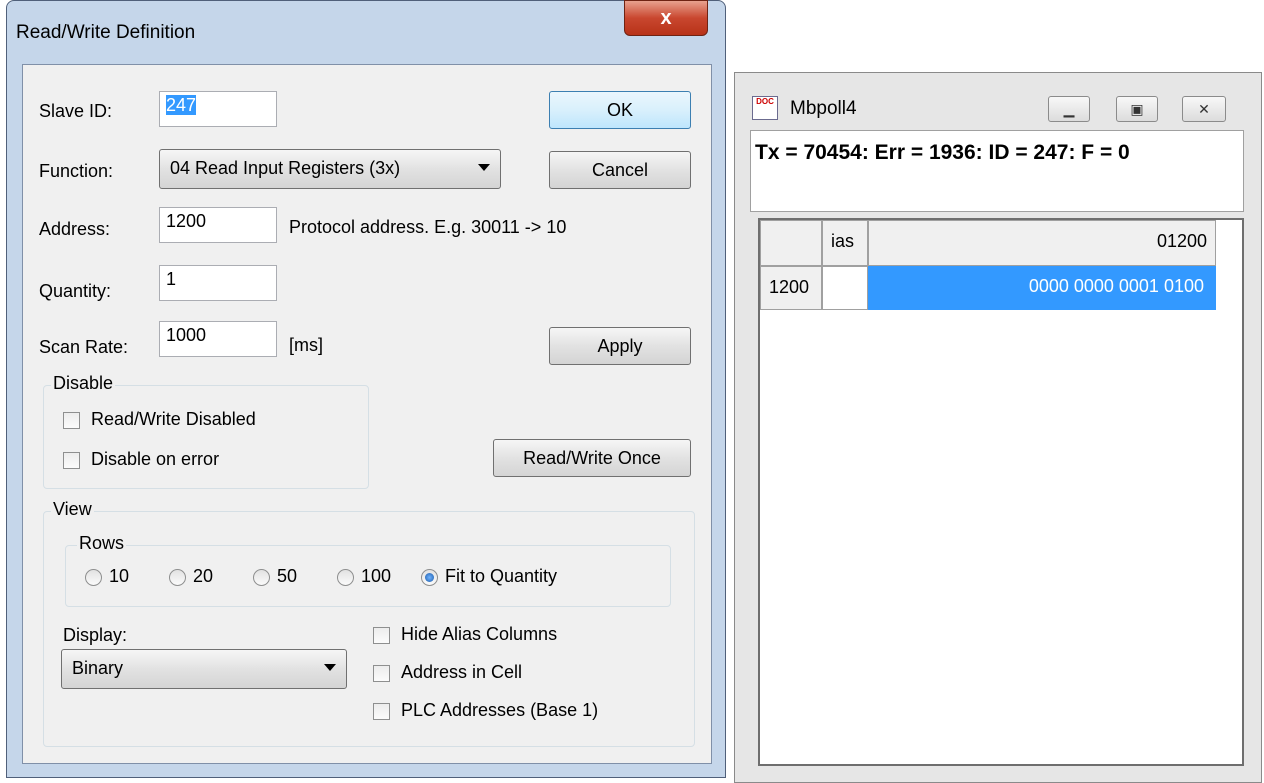 The width and height of the screenshot is (1264, 783). I want to click on value-column-header: 01200, so click(1042, 243).